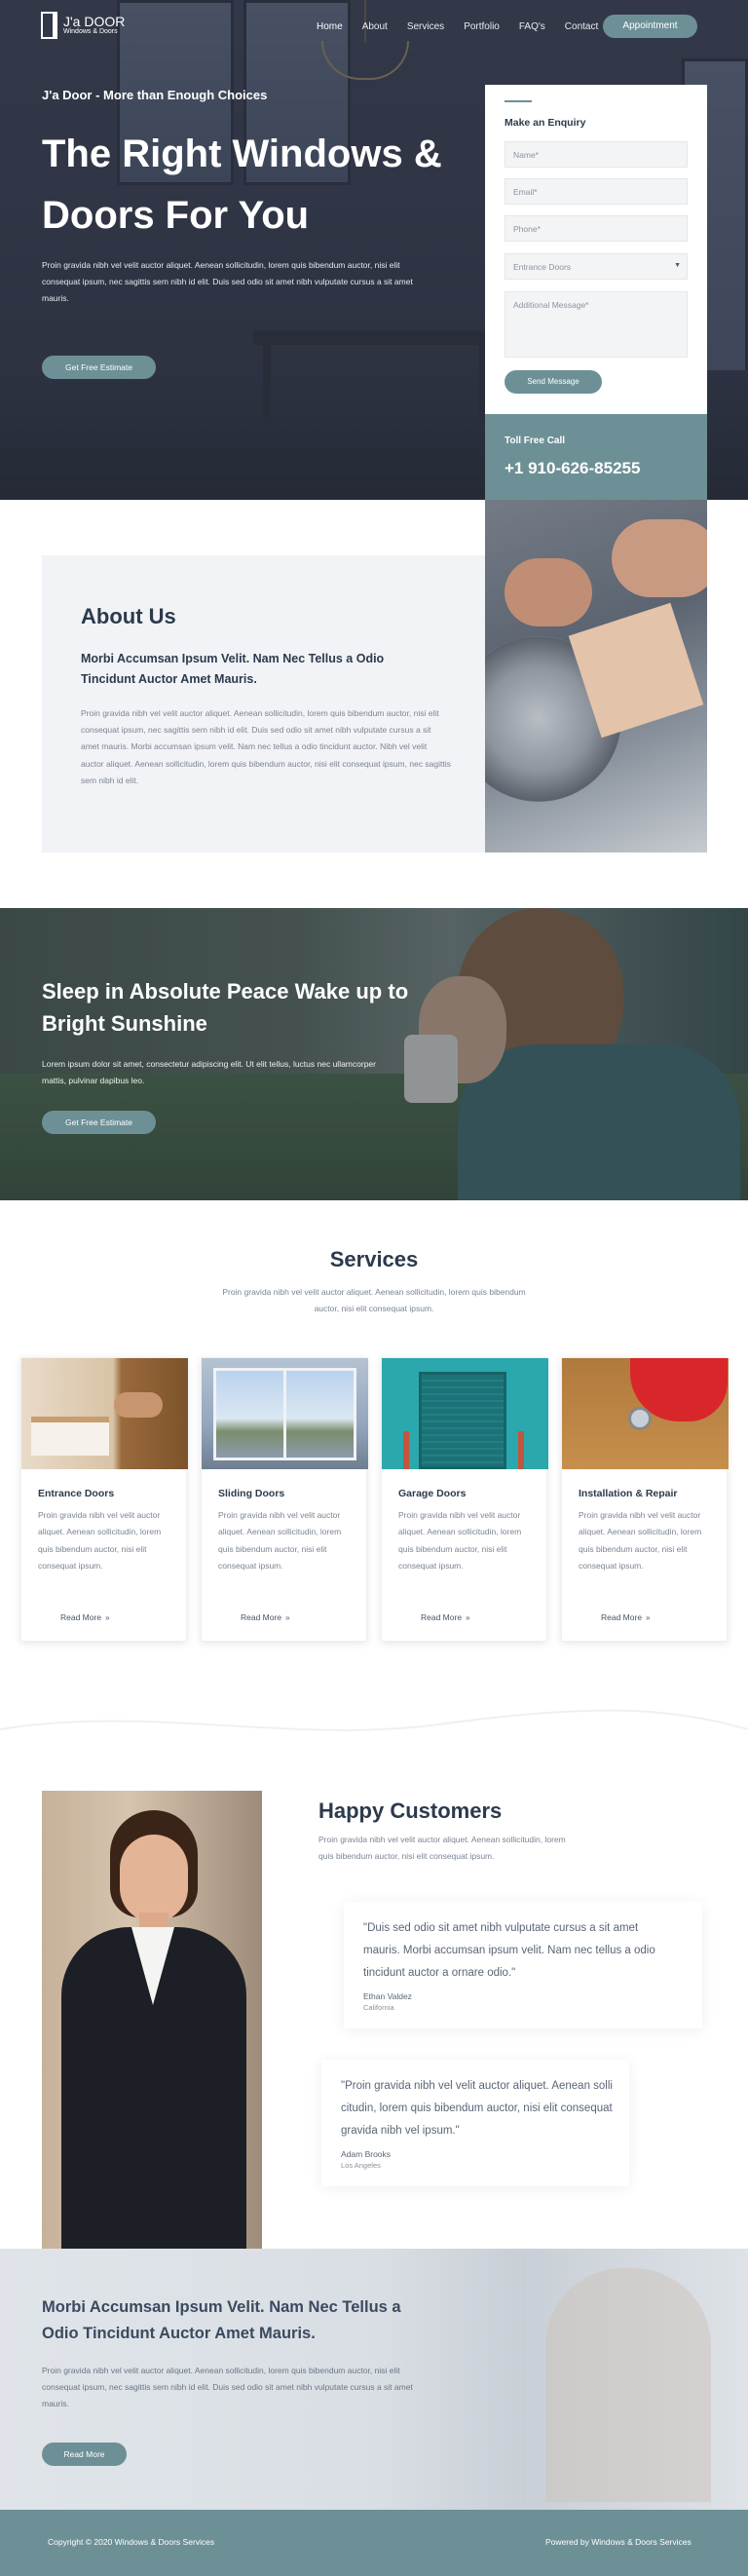 Image resolution: width=748 pixels, height=2576 pixels. Describe the element at coordinates (518, 101) in the screenshot. I see `form-accent-bar` at that location.